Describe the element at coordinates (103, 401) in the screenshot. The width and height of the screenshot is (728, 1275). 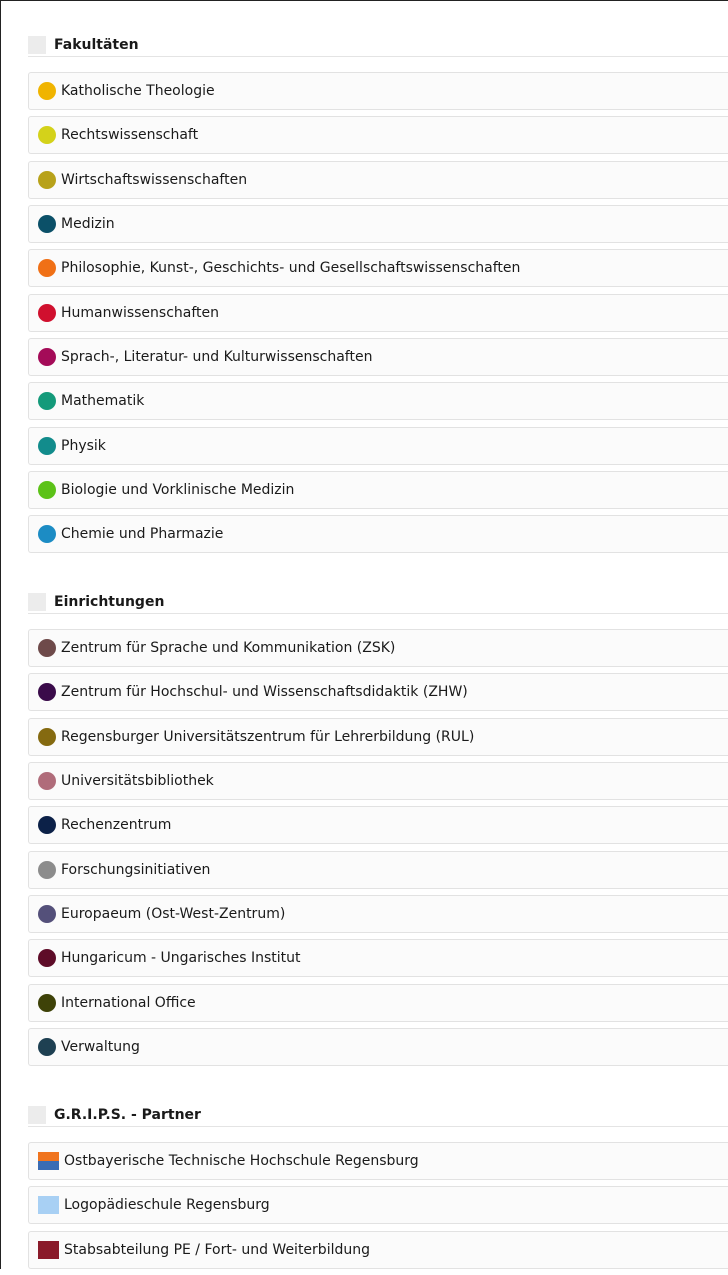
I see `item-label: Mathematik` at that location.